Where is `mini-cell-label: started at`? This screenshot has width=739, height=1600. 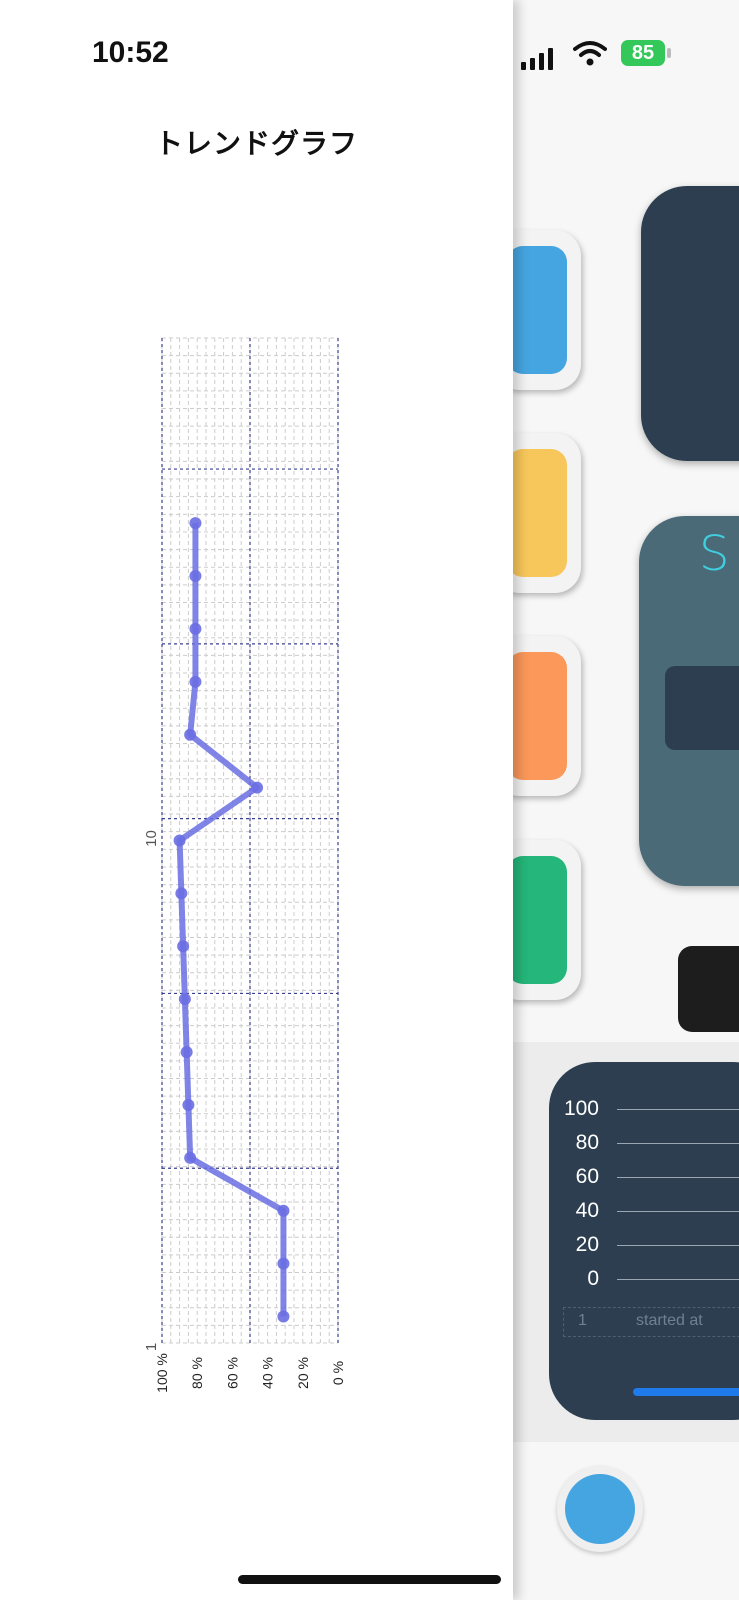
mini-cell-label: started at is located at coordinates (669, 1320).